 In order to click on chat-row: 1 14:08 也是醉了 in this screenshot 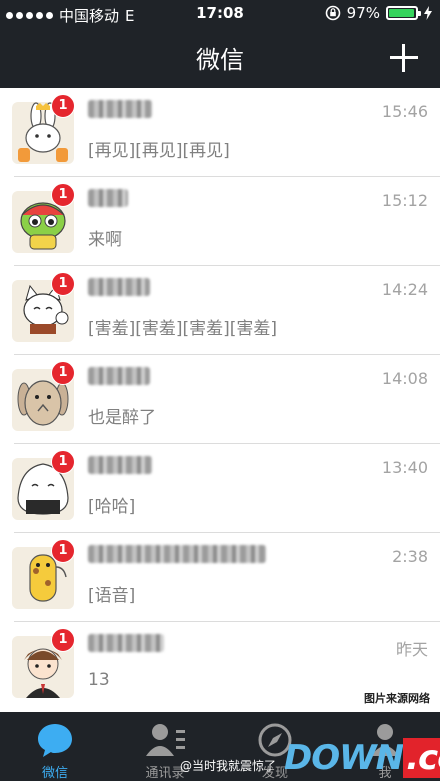, I will do `click(220, 399)`.